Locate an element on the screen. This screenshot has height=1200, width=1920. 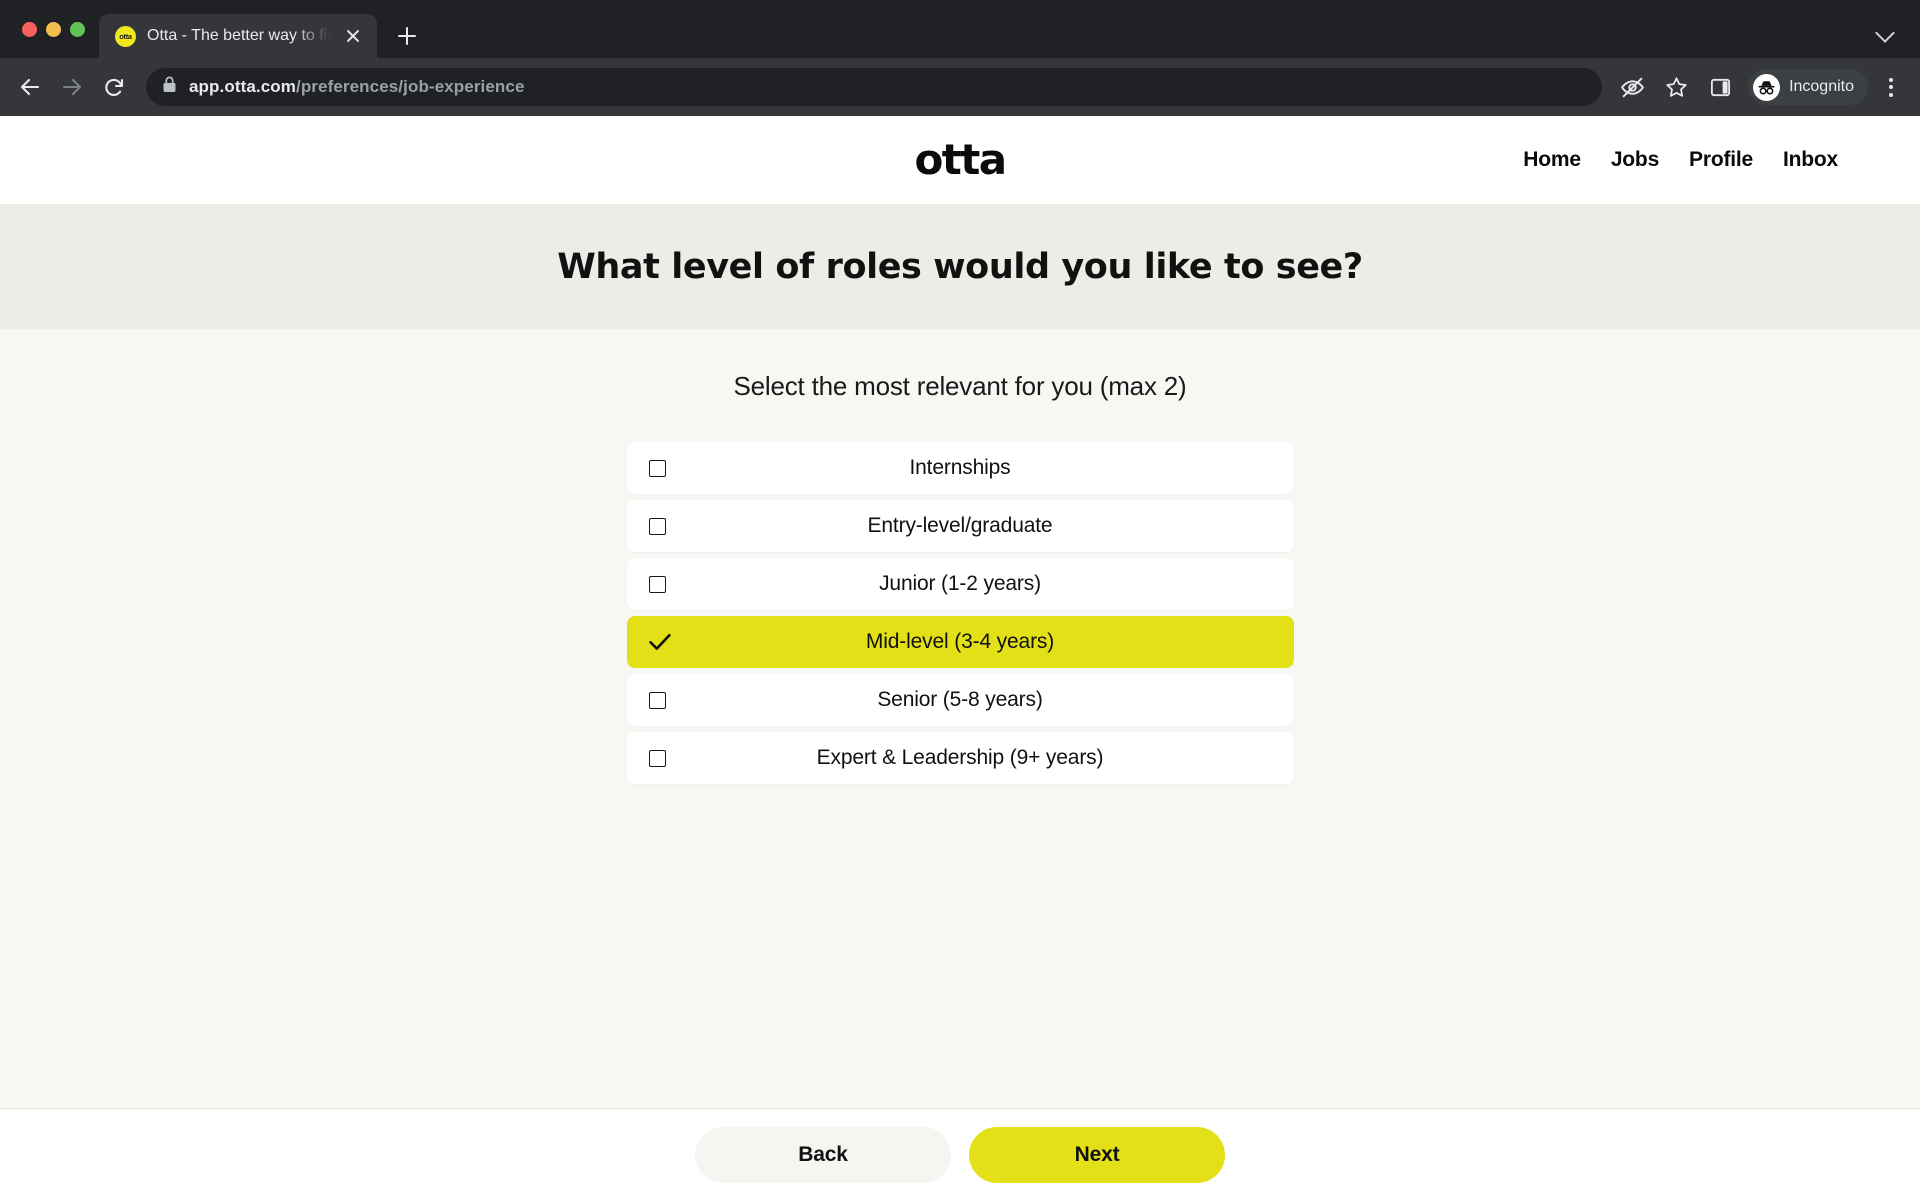
window-controls is located at coordinates (56, 29).